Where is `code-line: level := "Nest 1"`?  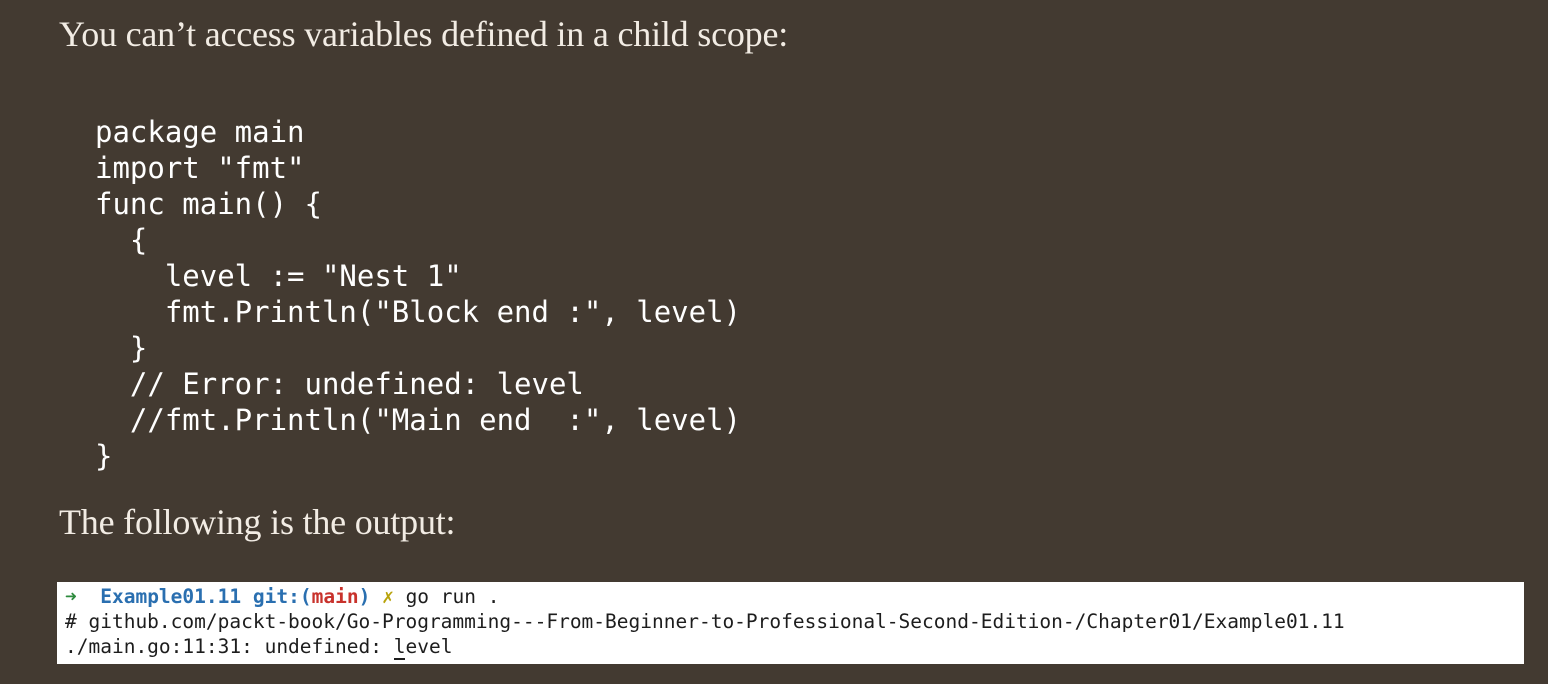
code-line: level := "Nest 1" is located at coordinates (278, 276).